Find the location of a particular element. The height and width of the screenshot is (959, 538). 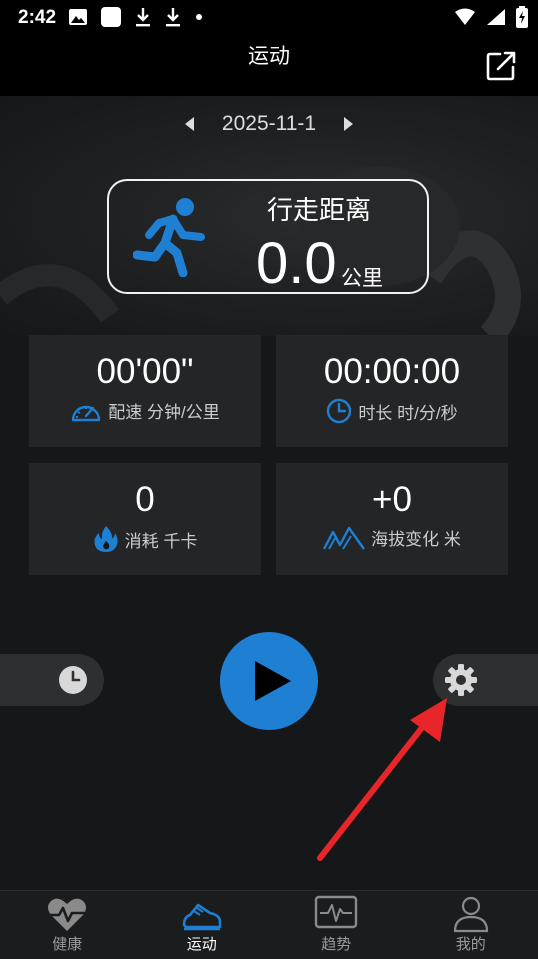

history-clock-icon is located at coordinates (73, 680).